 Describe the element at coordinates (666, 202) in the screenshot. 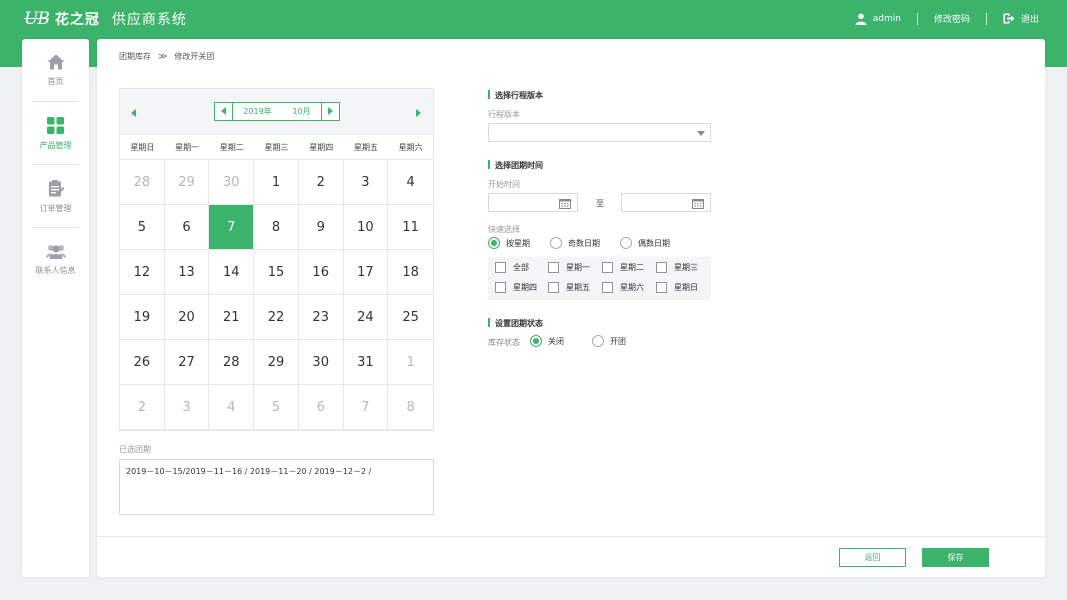

I see `end-date-input` at that location.